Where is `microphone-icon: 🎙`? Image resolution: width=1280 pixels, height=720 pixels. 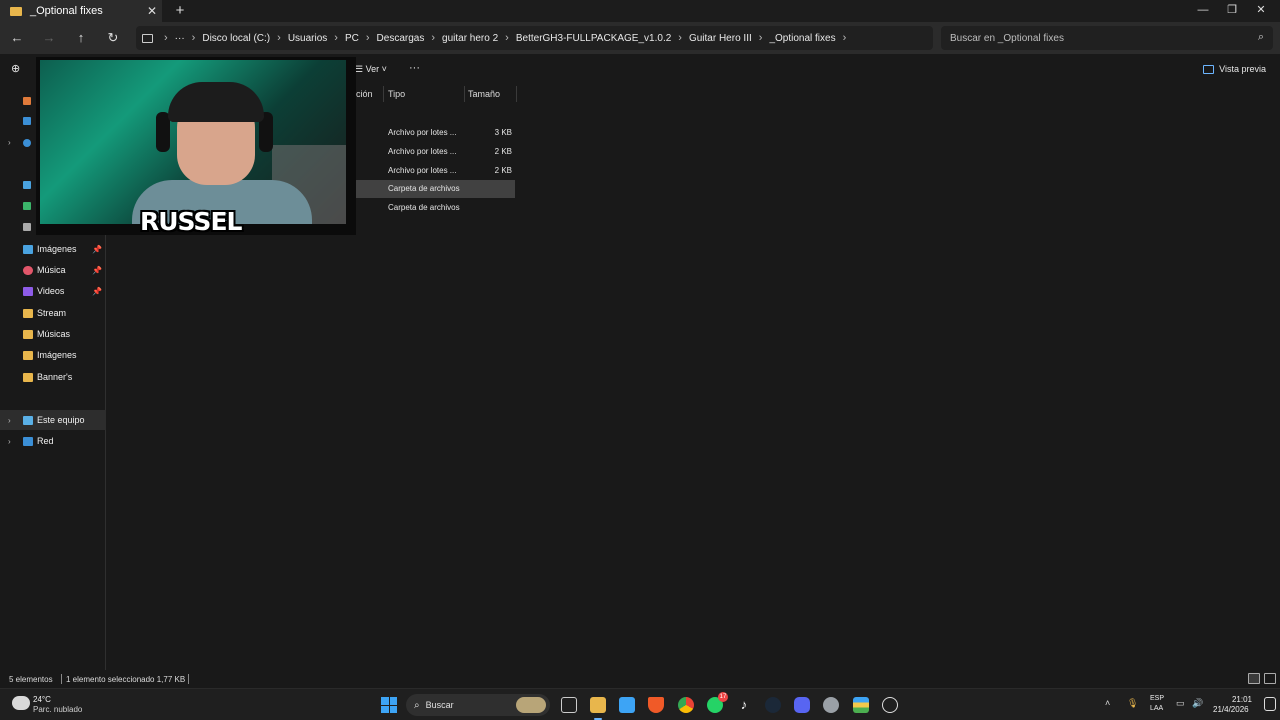 microphone-icon: 🎙 is located at coordinates (1132, 703).